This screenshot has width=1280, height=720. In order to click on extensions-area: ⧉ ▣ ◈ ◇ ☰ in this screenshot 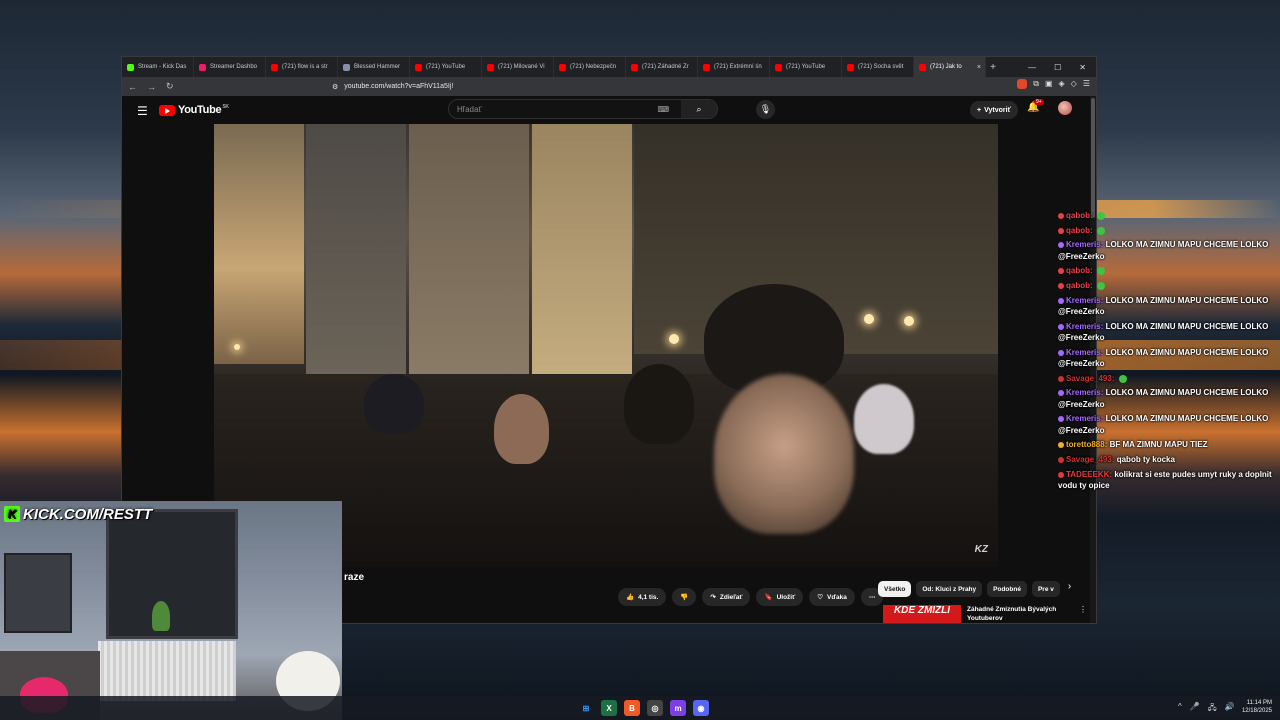, I will do `click(1053, 84)`.